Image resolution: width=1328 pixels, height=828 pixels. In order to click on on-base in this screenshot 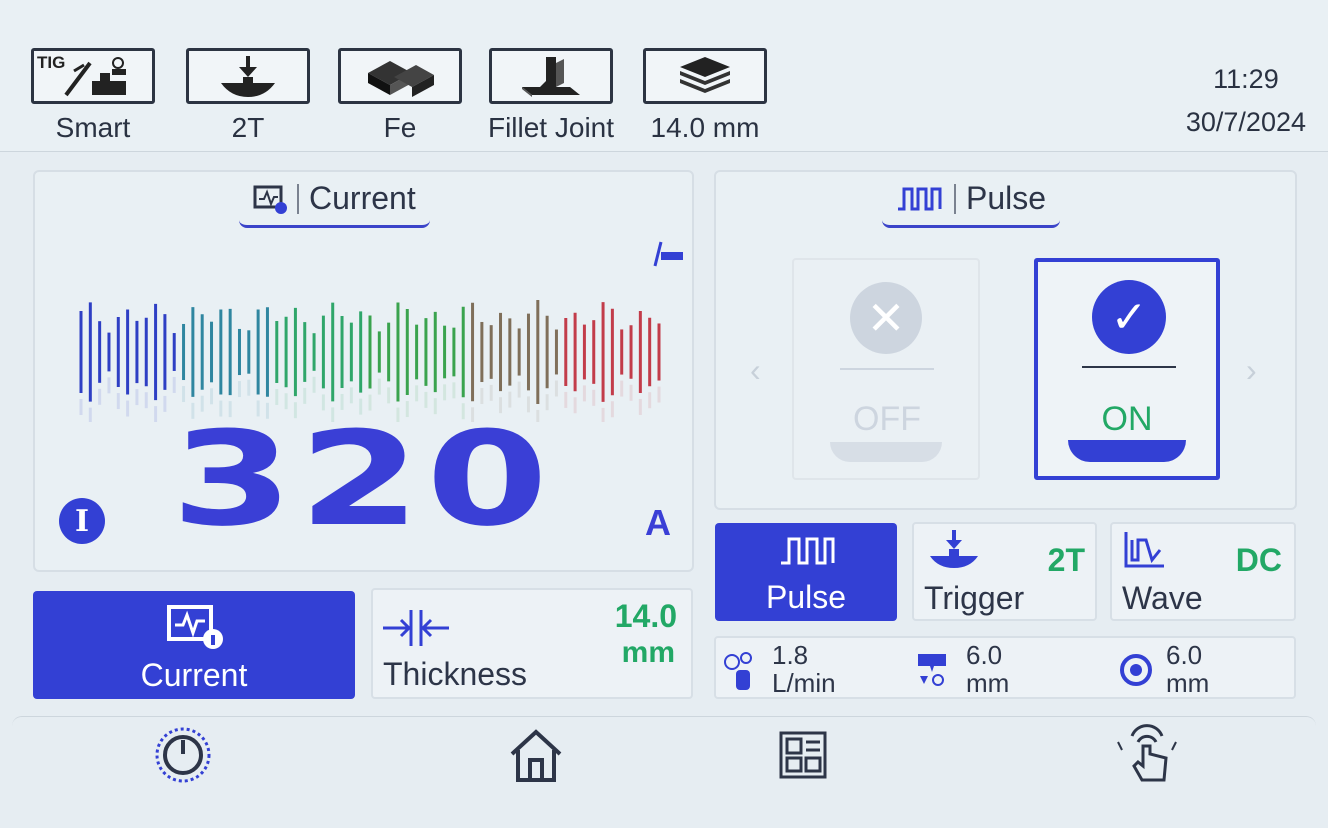, I will do `click(1127, 451)`.